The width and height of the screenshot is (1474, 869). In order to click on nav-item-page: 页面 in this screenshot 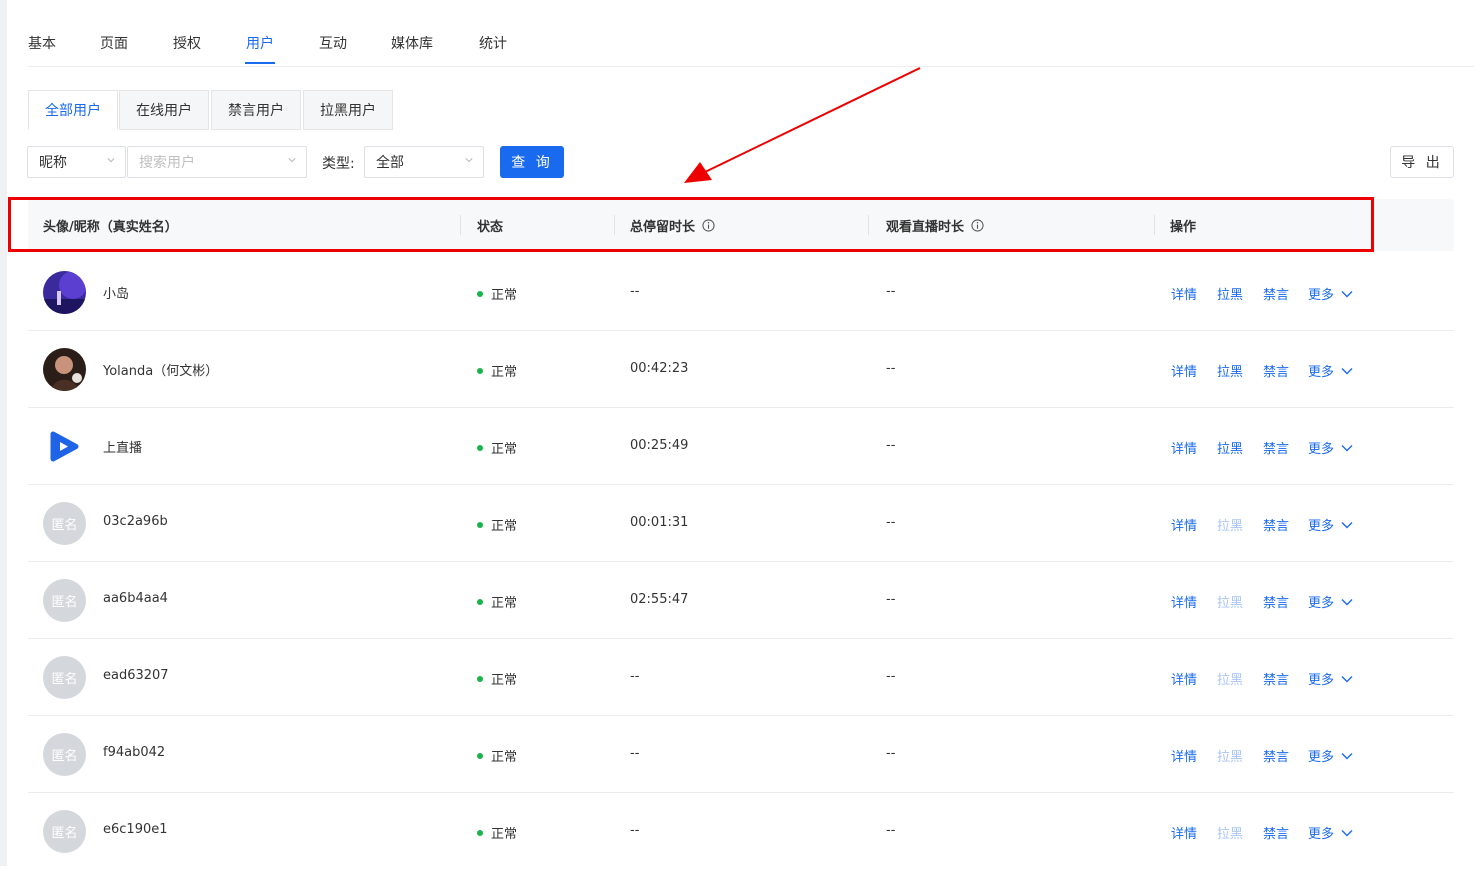, I will do `click(114, 43)`.